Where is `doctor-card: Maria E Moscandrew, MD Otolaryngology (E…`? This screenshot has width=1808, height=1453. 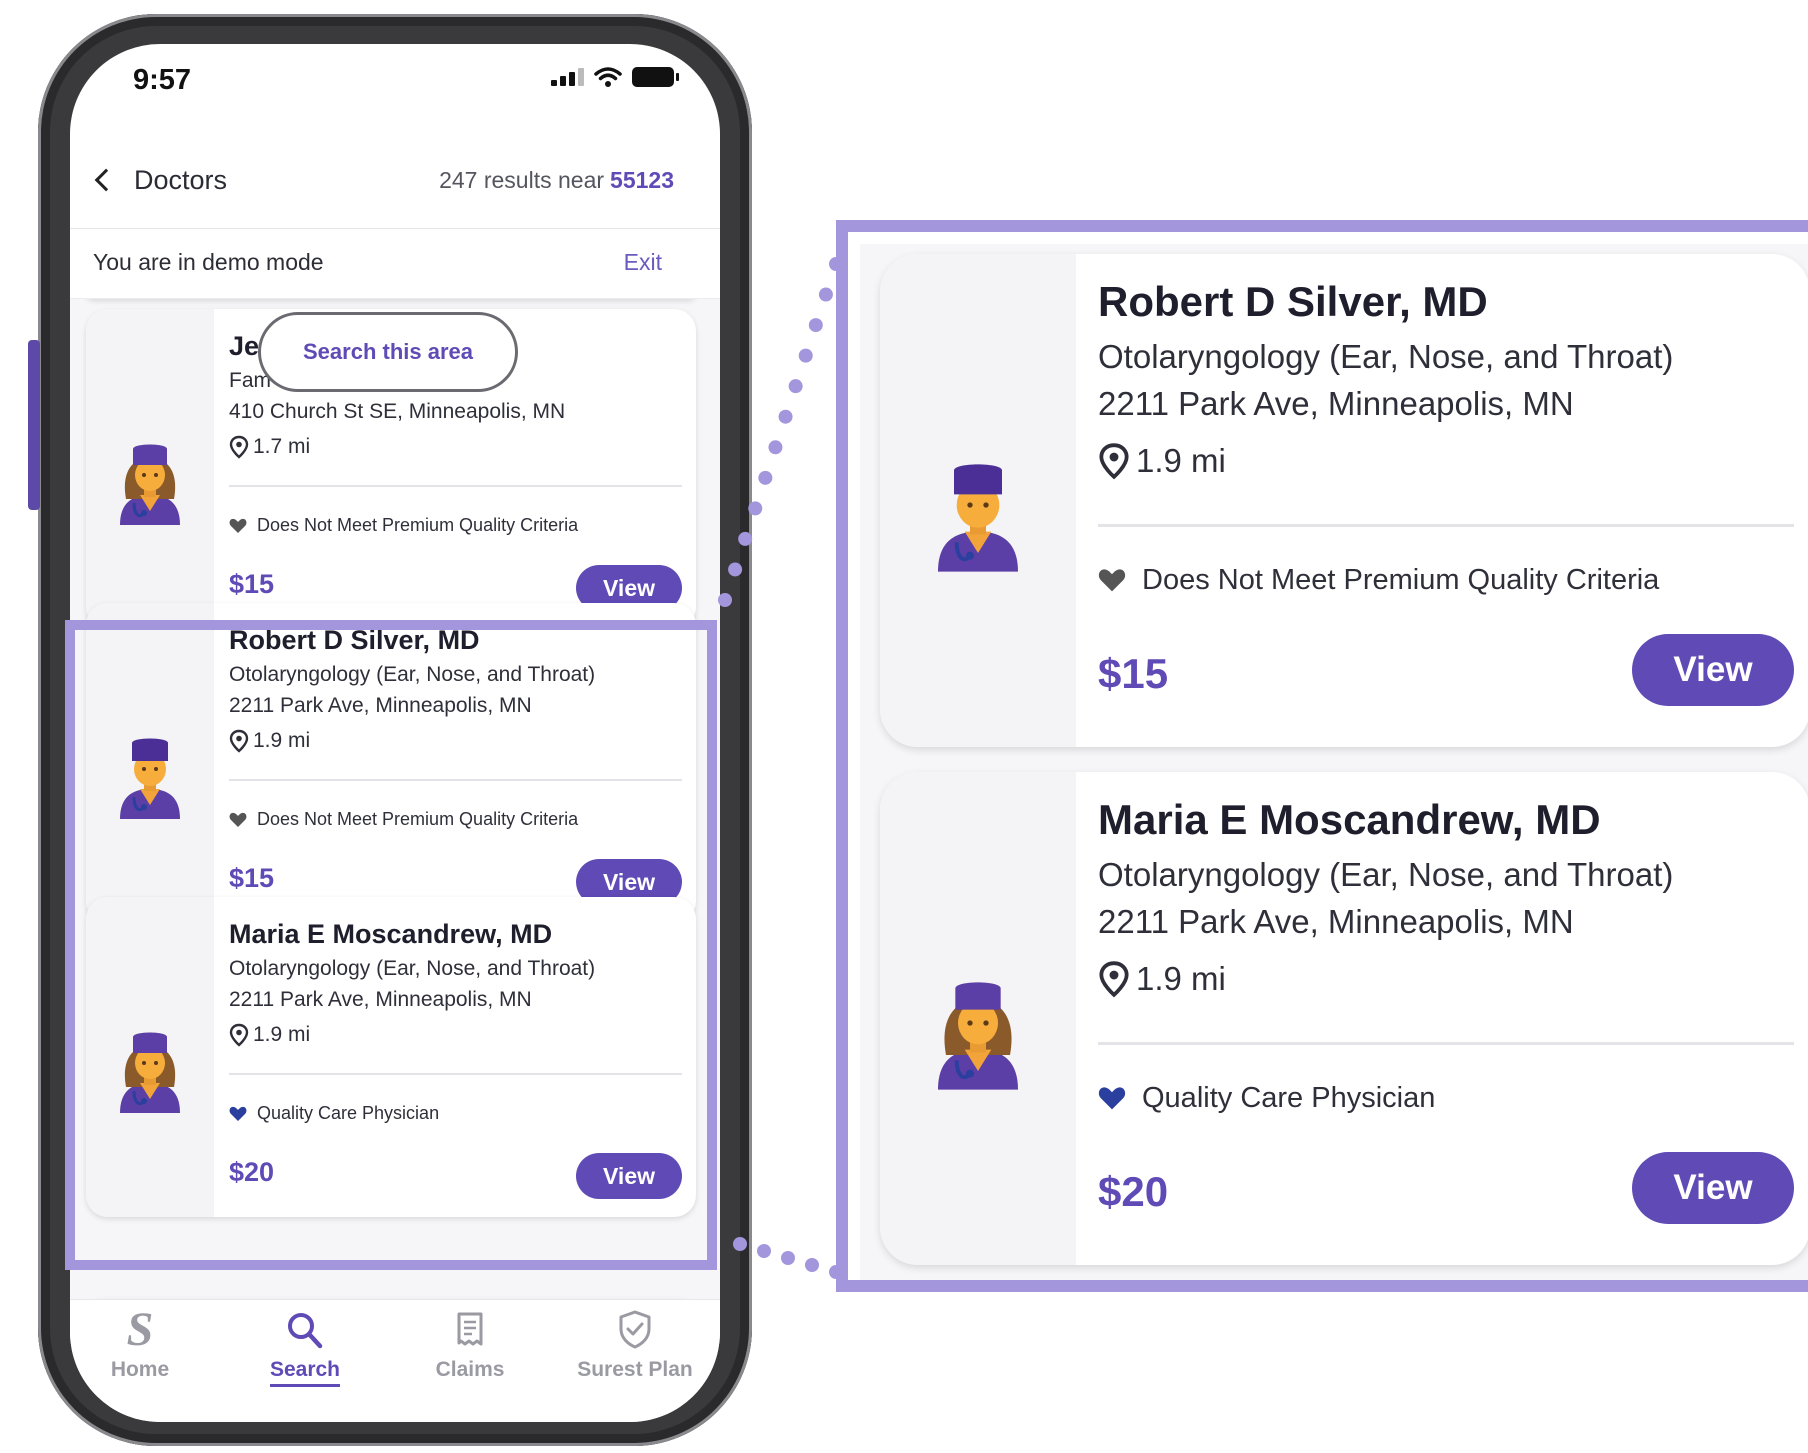
doctor-card: Maria E Moscandrew, MD Otolaryngology (E… is located at coordinates (391, 1057).